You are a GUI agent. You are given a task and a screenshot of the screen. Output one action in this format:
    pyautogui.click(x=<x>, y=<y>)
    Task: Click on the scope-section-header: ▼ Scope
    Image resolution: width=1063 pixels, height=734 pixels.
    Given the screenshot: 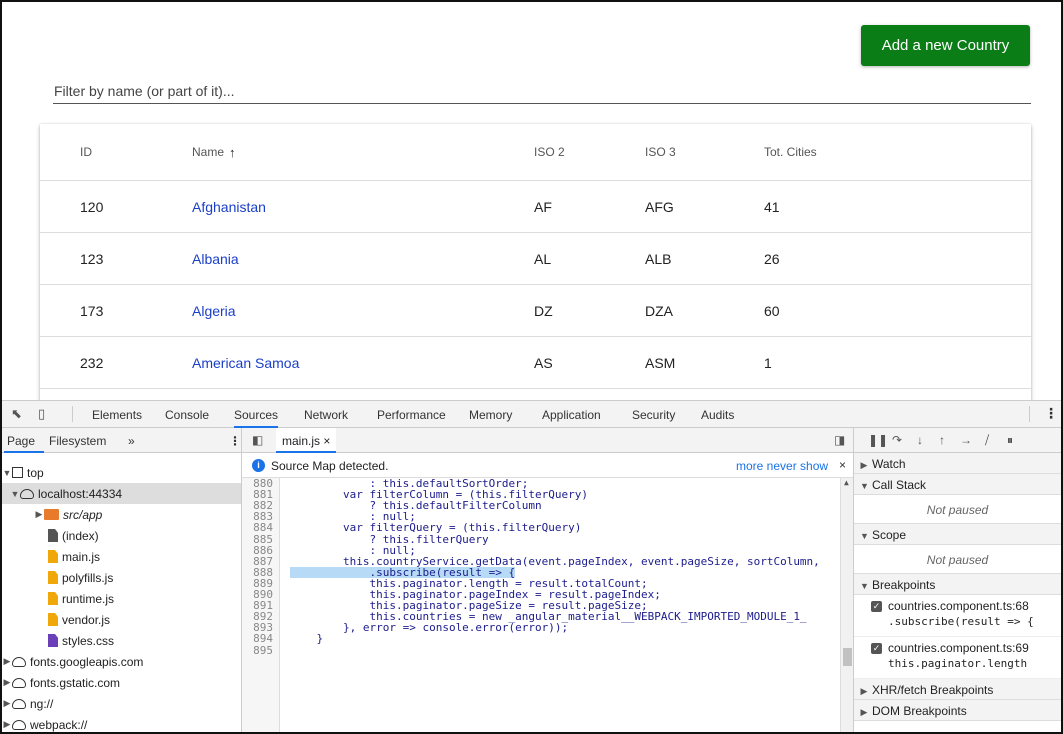 What is the action you would take?
    pyautogui.click(x=957, y=534)
    